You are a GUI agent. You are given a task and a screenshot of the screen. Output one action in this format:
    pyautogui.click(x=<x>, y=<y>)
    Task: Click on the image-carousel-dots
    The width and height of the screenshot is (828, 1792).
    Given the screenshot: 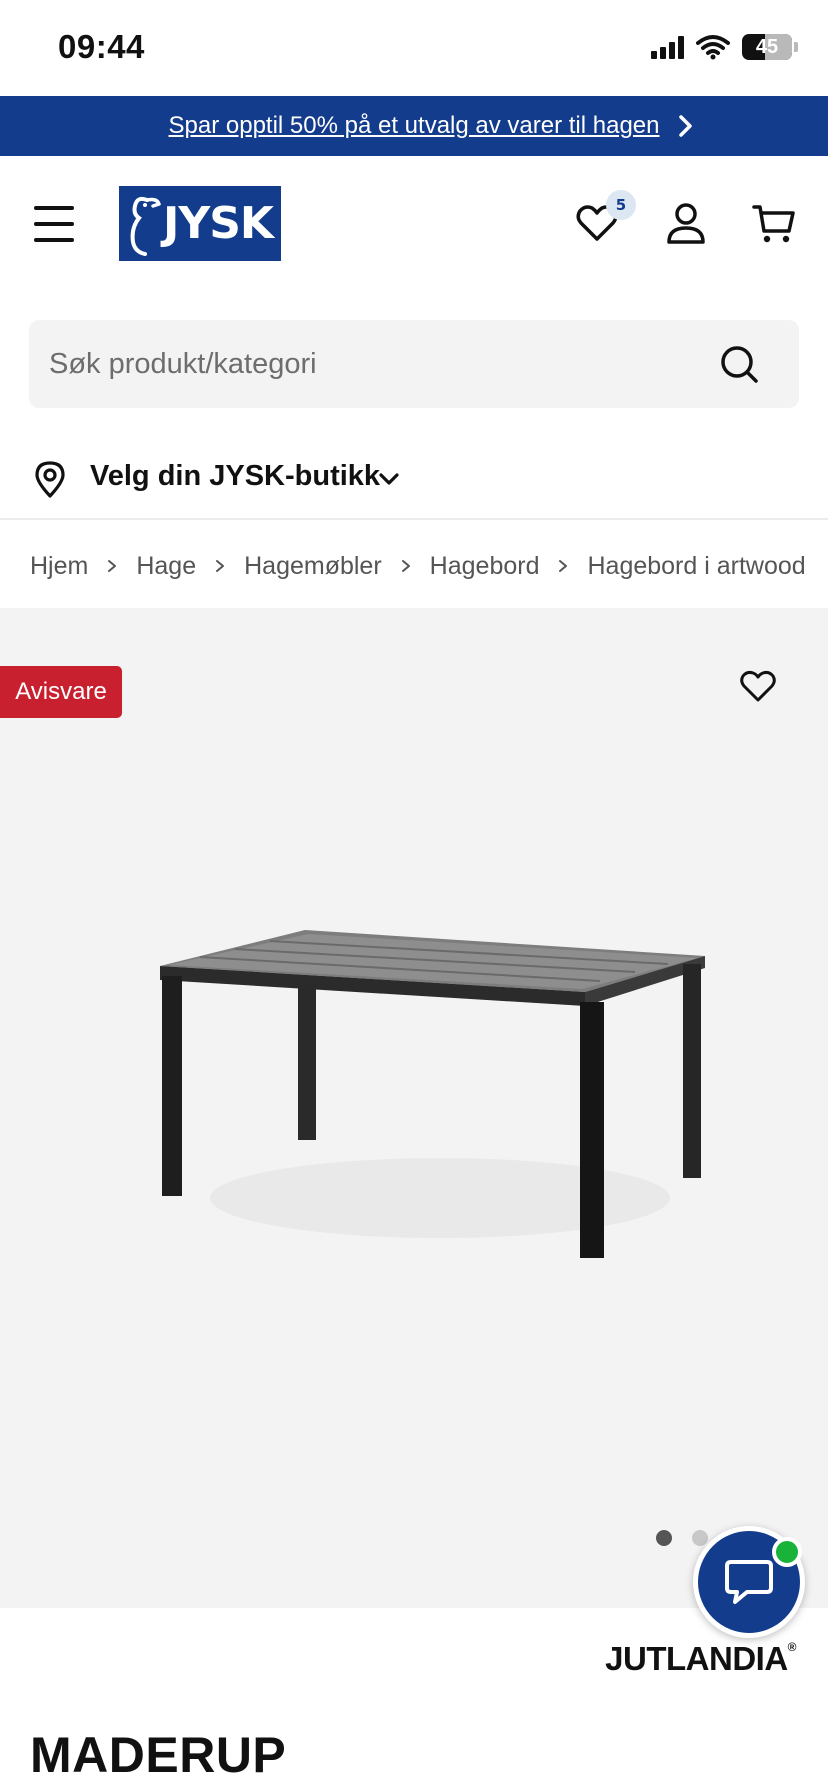 What is the action you would take?
    pyautogui.click(x=682, y=1538)
    